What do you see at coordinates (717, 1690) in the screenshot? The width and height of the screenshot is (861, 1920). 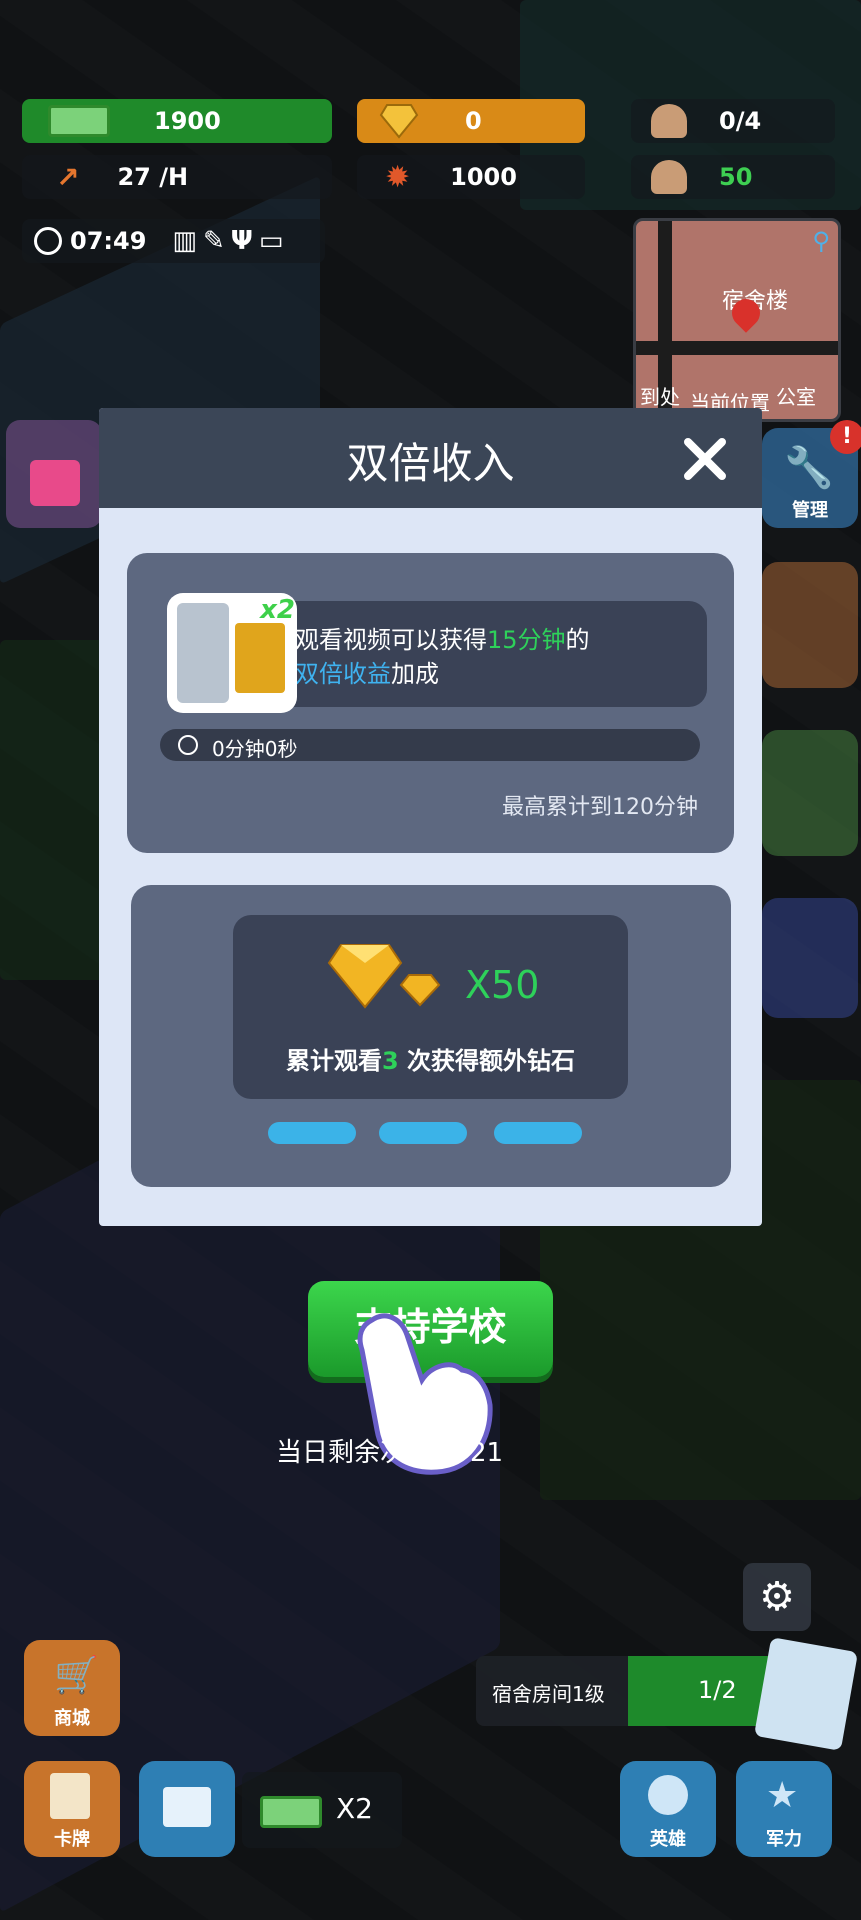 I see `task-progress: 1/2` at bounding box center [717, 1690].